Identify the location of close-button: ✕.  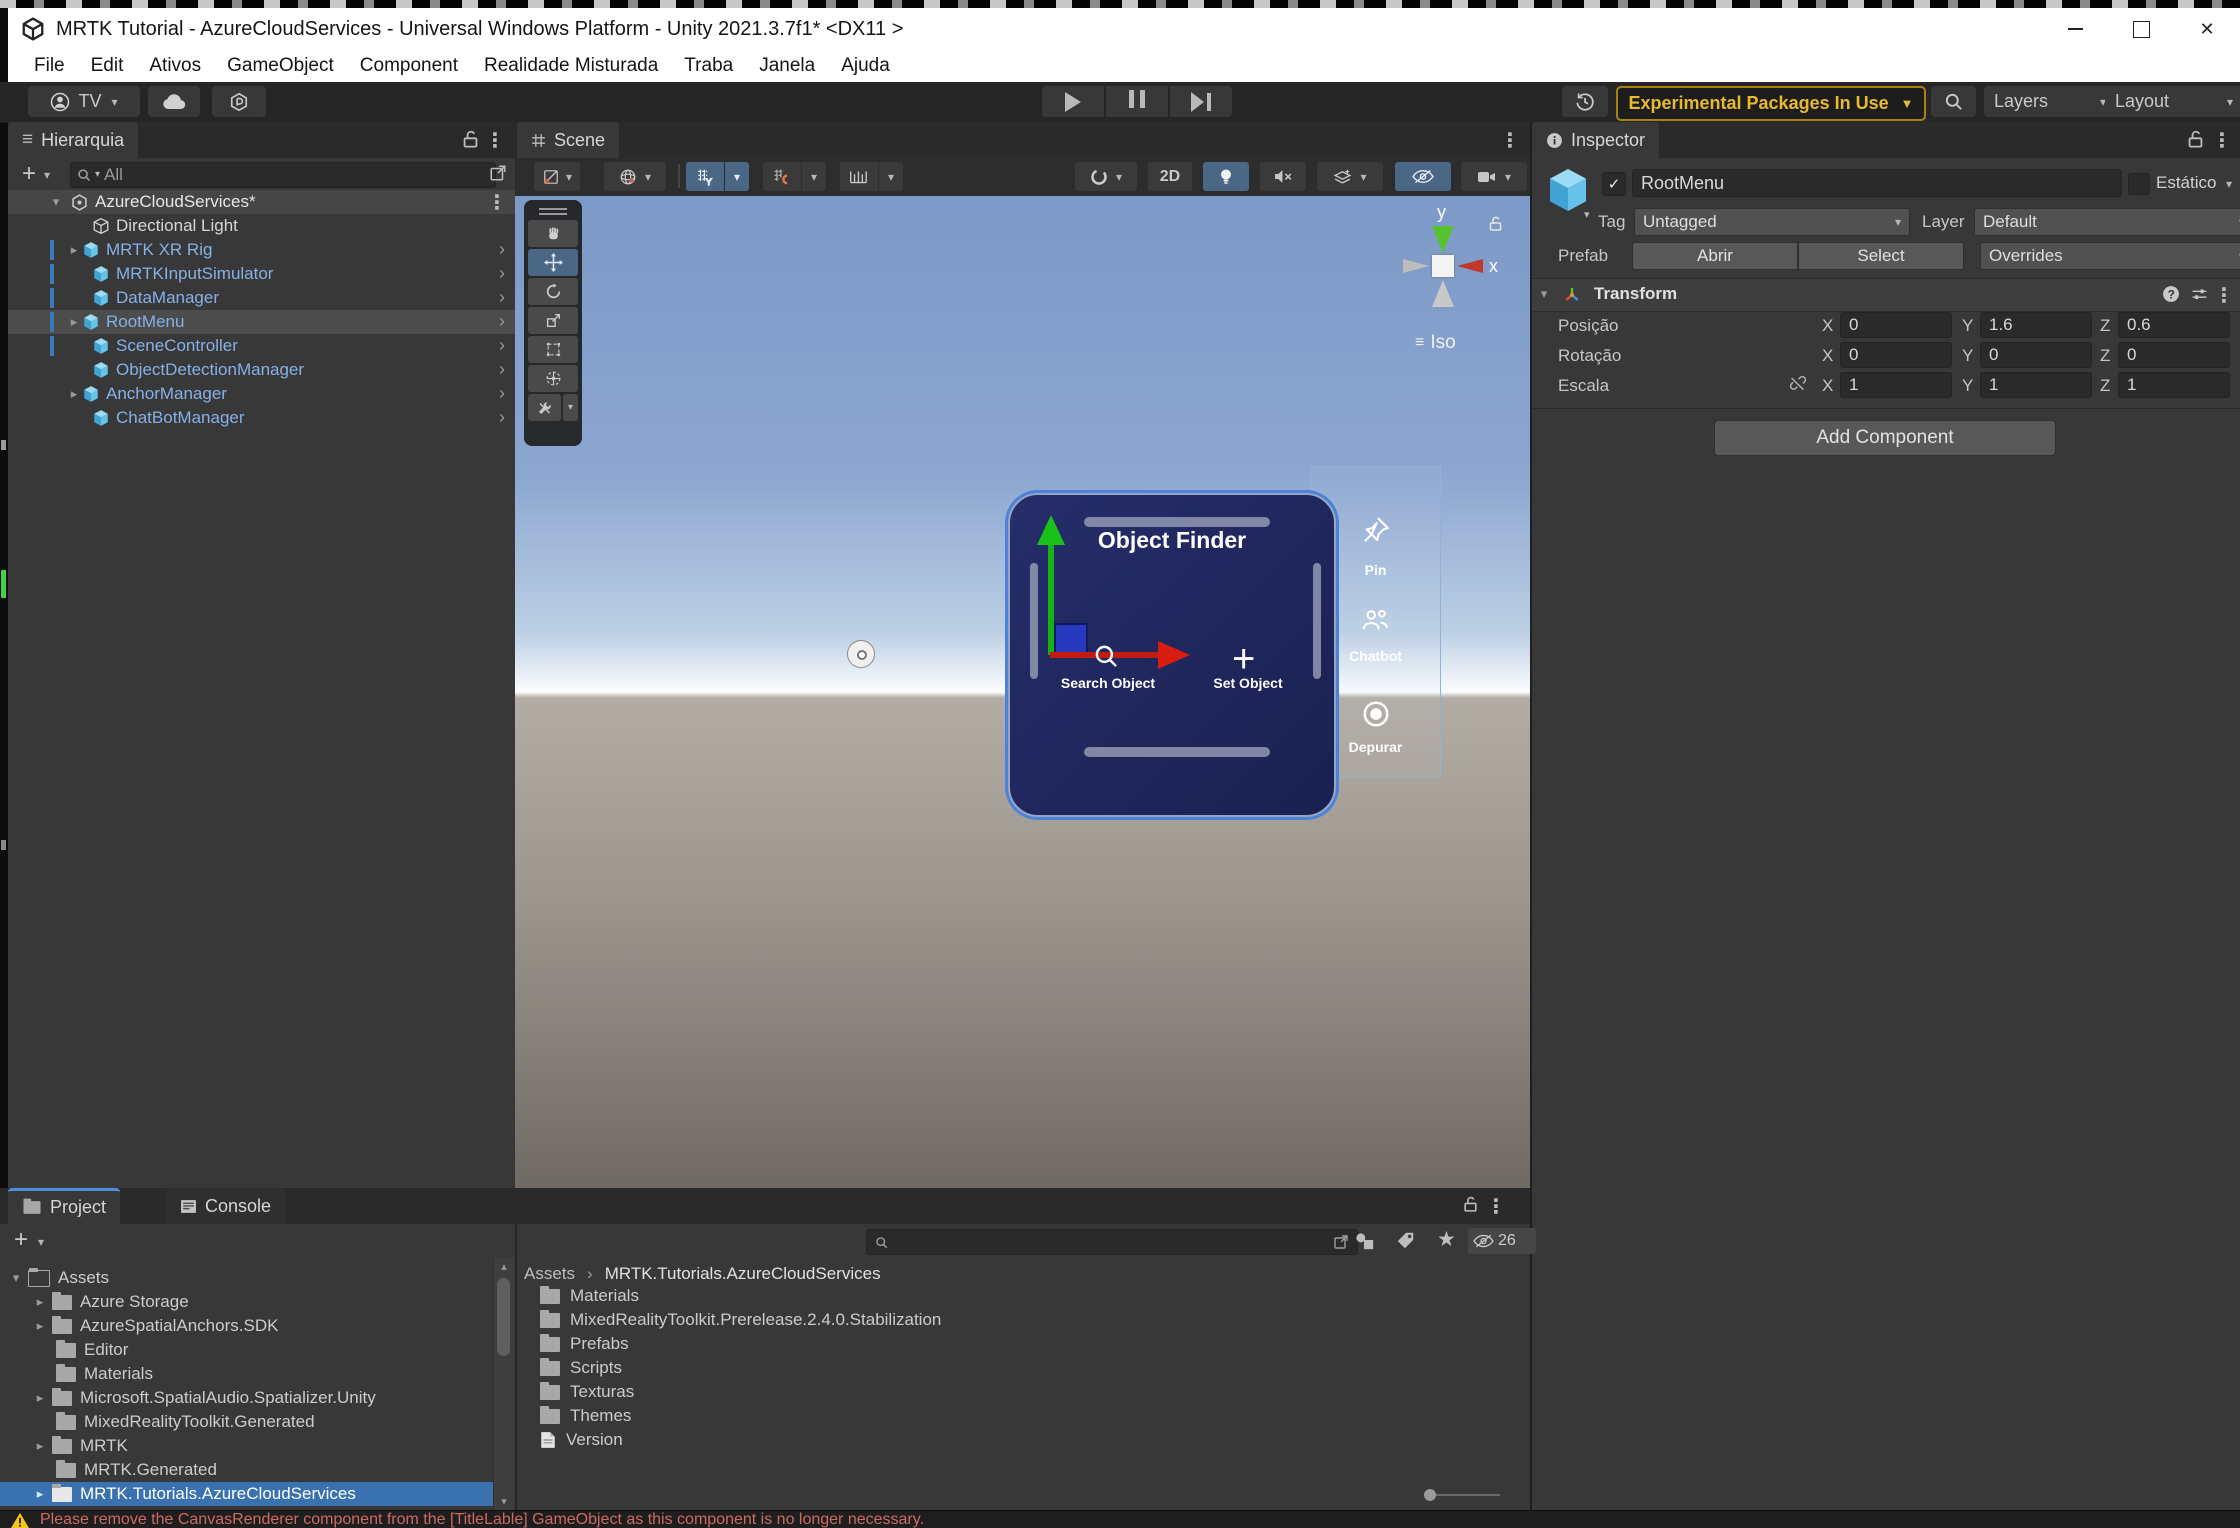
(2207, 29).